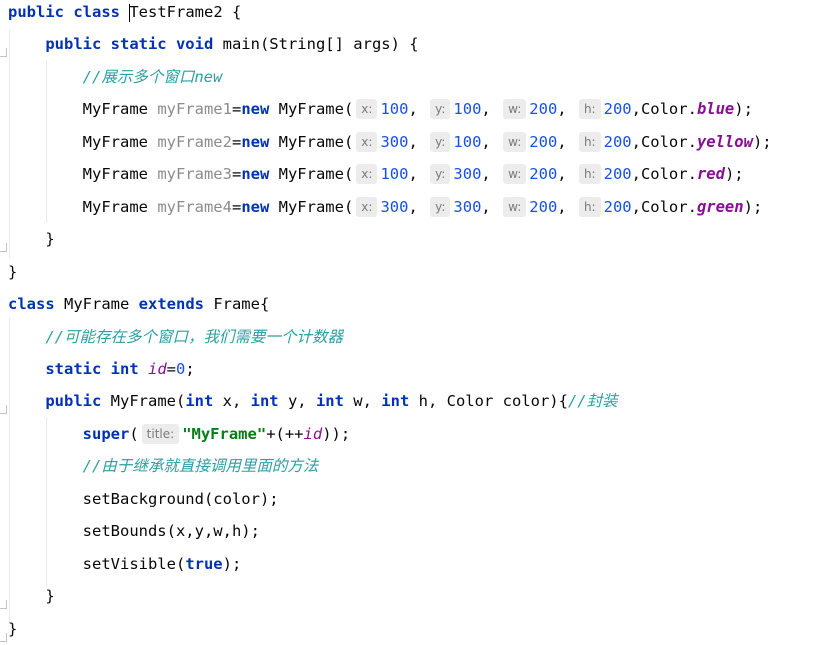 The height and width of the screenshot is (645, 826). Describe the element at coordinates (134, 44) in the screenshot. I see `code-token-kw: public static void` at that location.